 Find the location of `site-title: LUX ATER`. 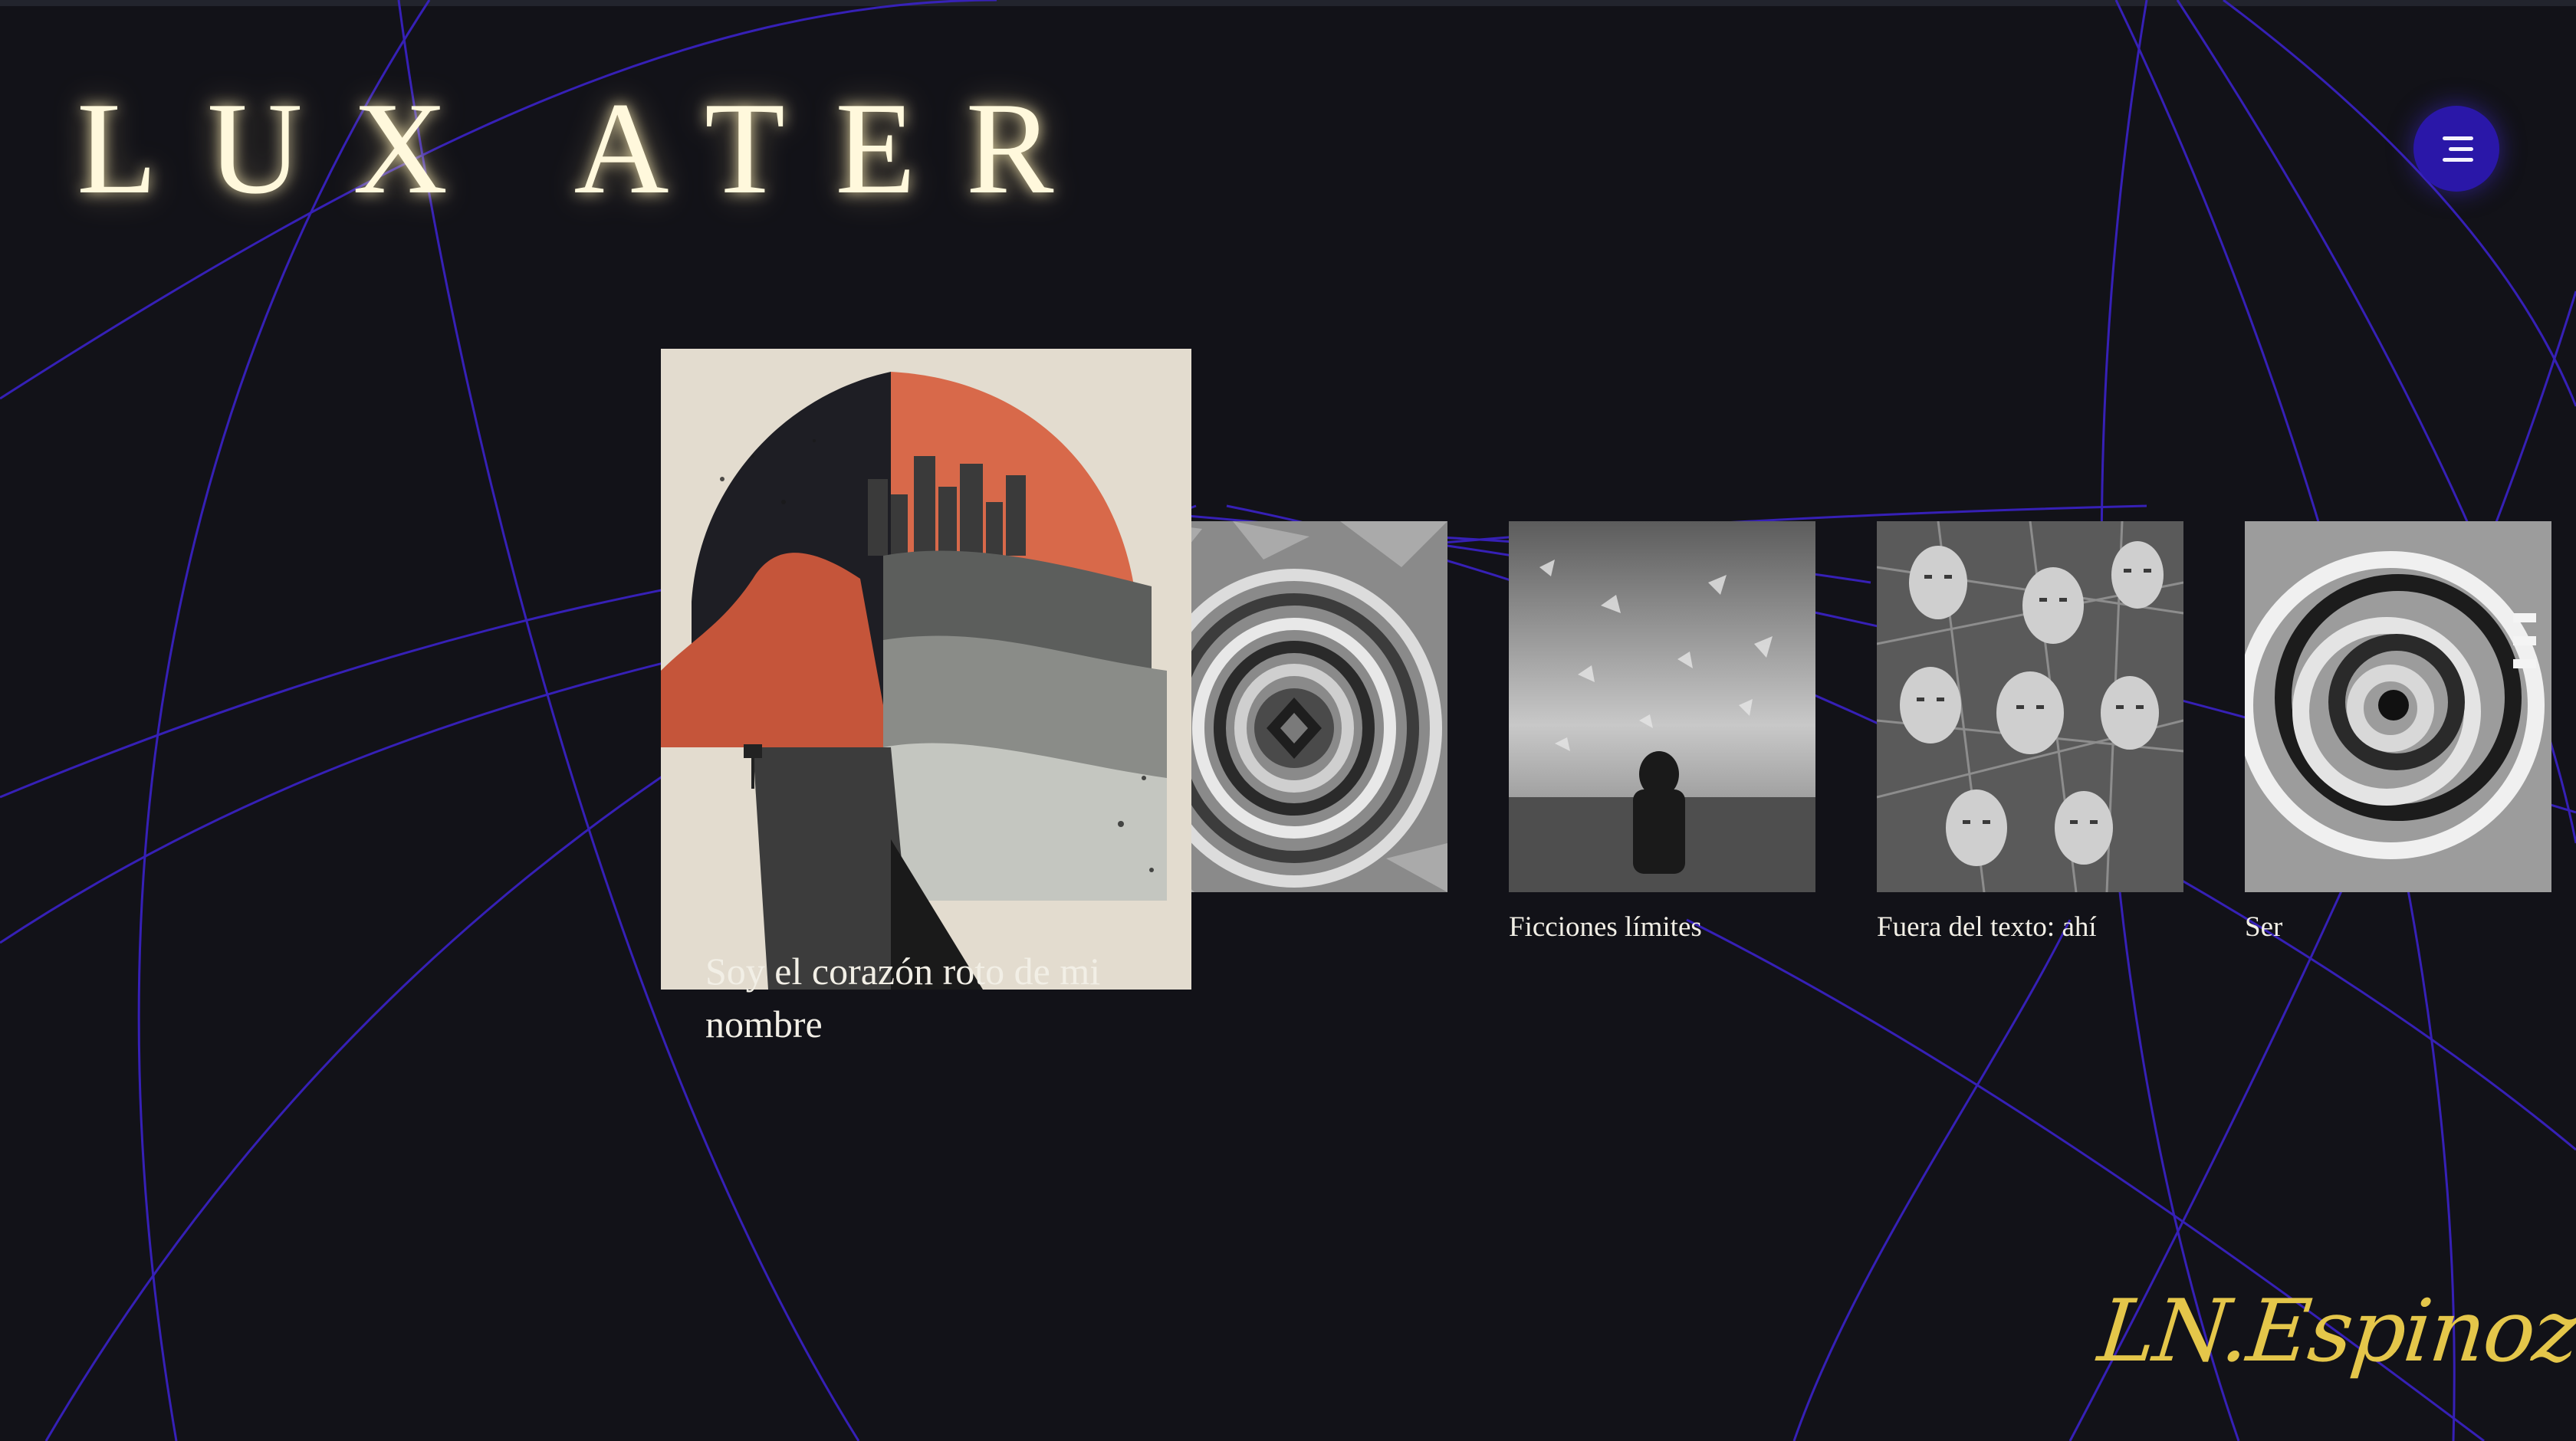

site-title: LUX ATER is located at coordinates (591, 149).